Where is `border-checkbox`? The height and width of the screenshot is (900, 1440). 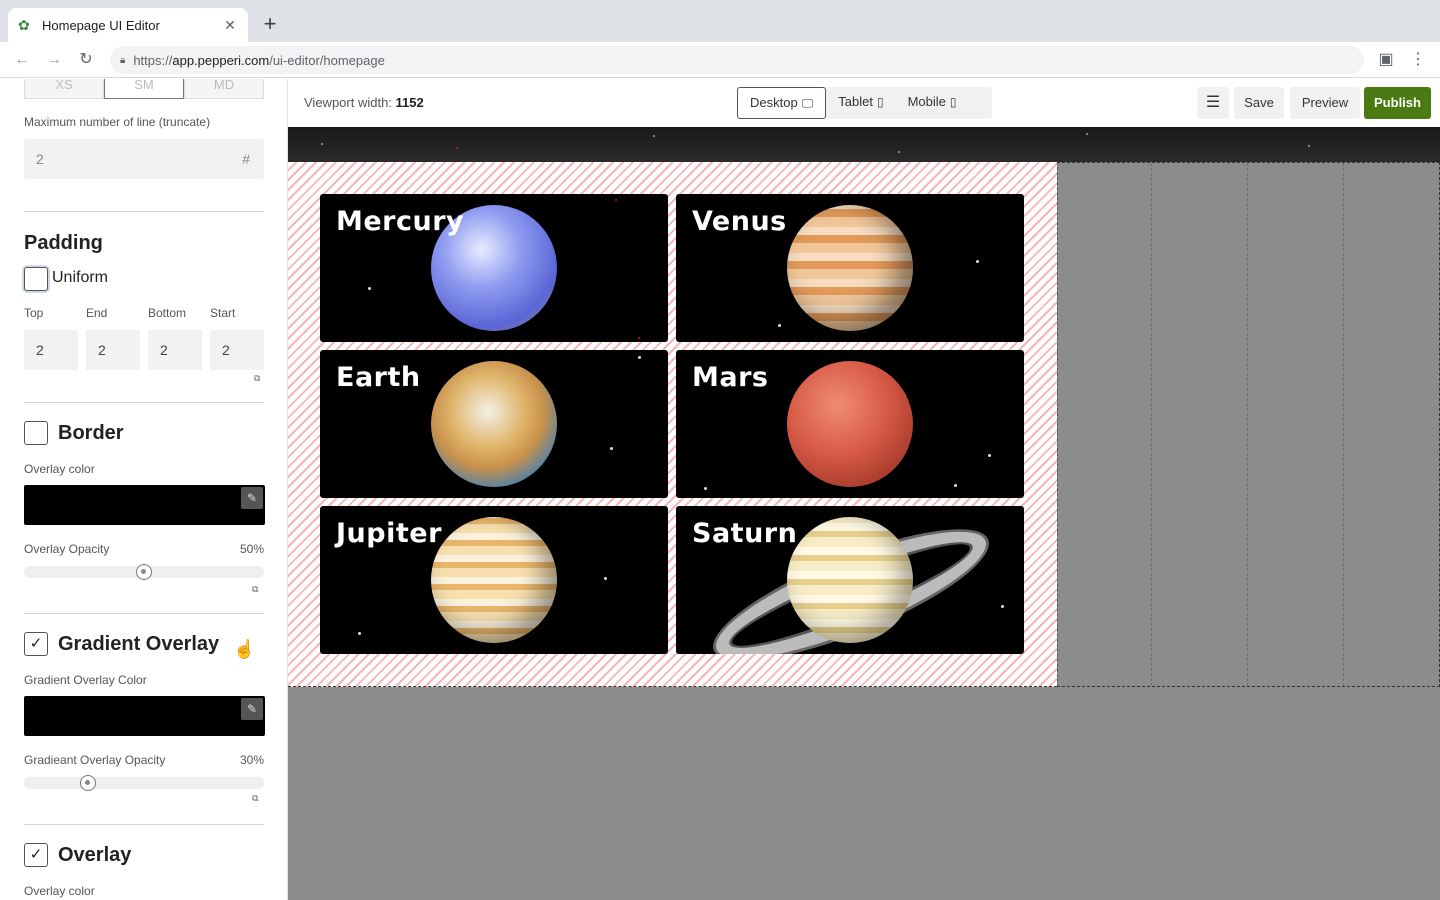
border-checkbox is located at coordinates (36, 433).